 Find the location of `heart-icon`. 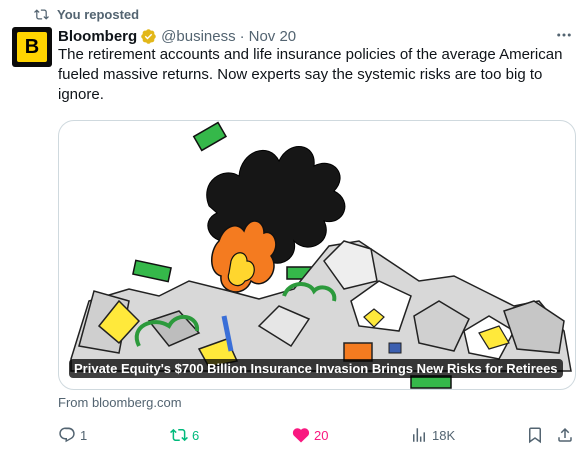

heart-icon is located at coordinates (301, 435).